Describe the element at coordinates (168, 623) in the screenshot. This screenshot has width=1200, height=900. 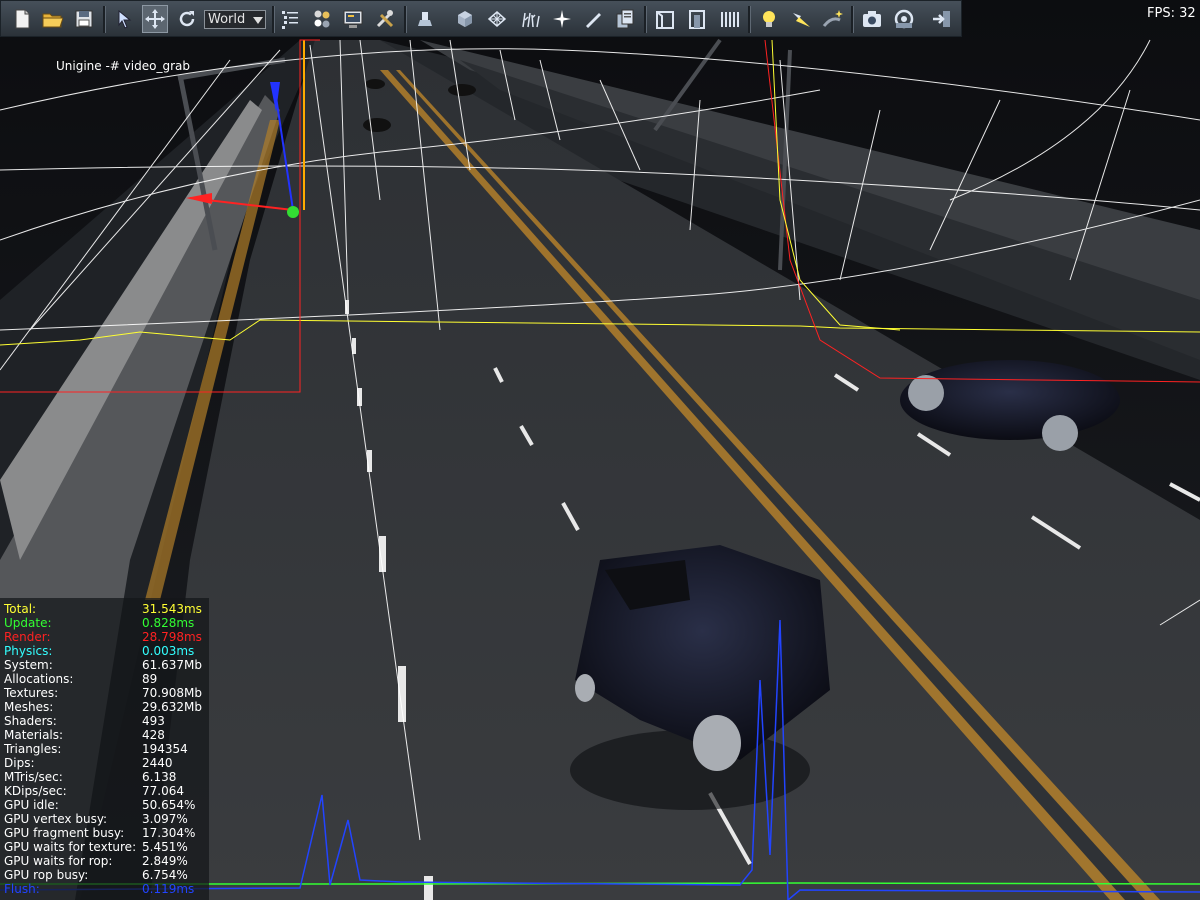
I see `stat-value: 0.828ms` at that location.